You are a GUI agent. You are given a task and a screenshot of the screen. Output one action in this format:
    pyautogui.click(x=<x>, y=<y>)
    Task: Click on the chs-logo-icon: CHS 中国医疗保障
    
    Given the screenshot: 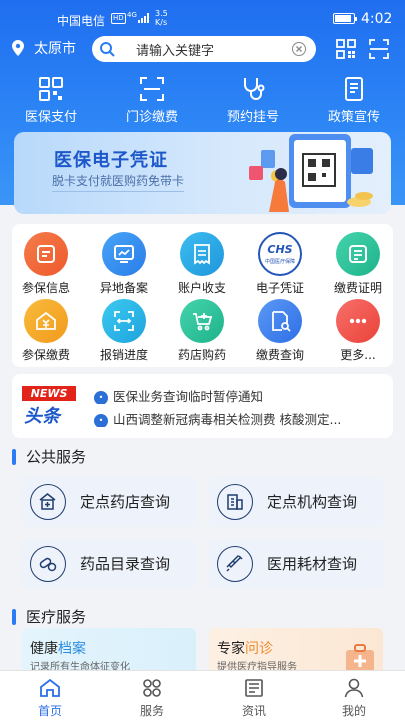 What is the action you would take?
    pyautogui.click(x=280, y=254)
    